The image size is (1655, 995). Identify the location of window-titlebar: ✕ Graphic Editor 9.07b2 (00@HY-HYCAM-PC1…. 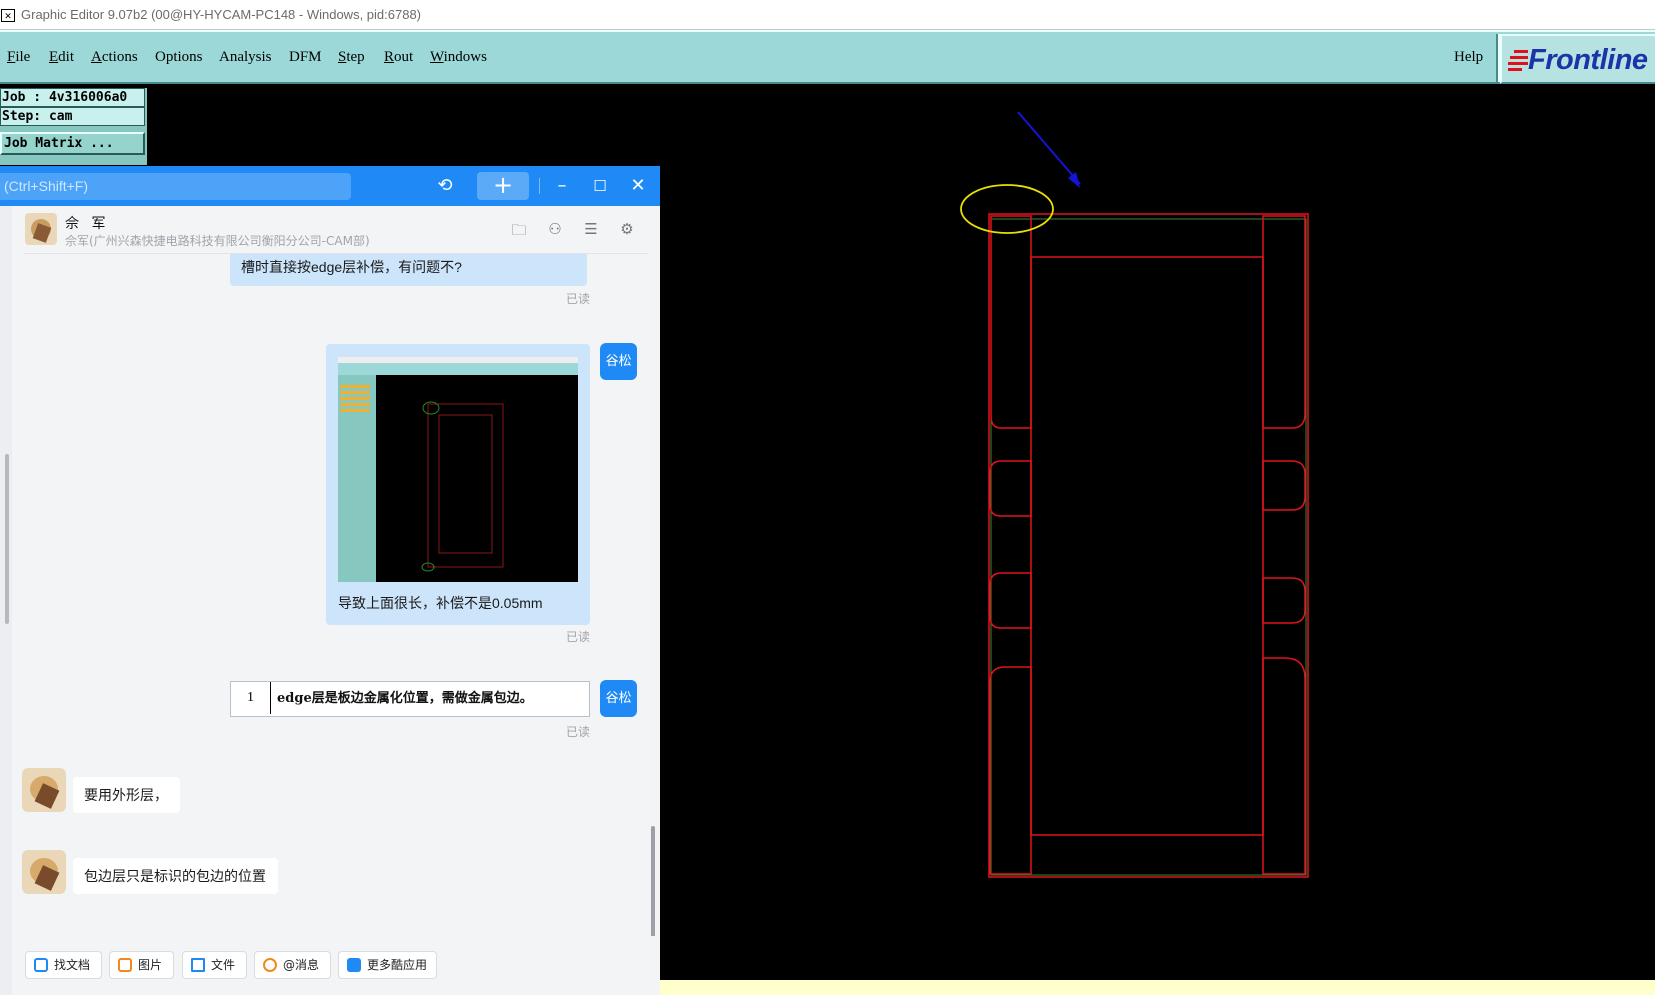
(827, 15).